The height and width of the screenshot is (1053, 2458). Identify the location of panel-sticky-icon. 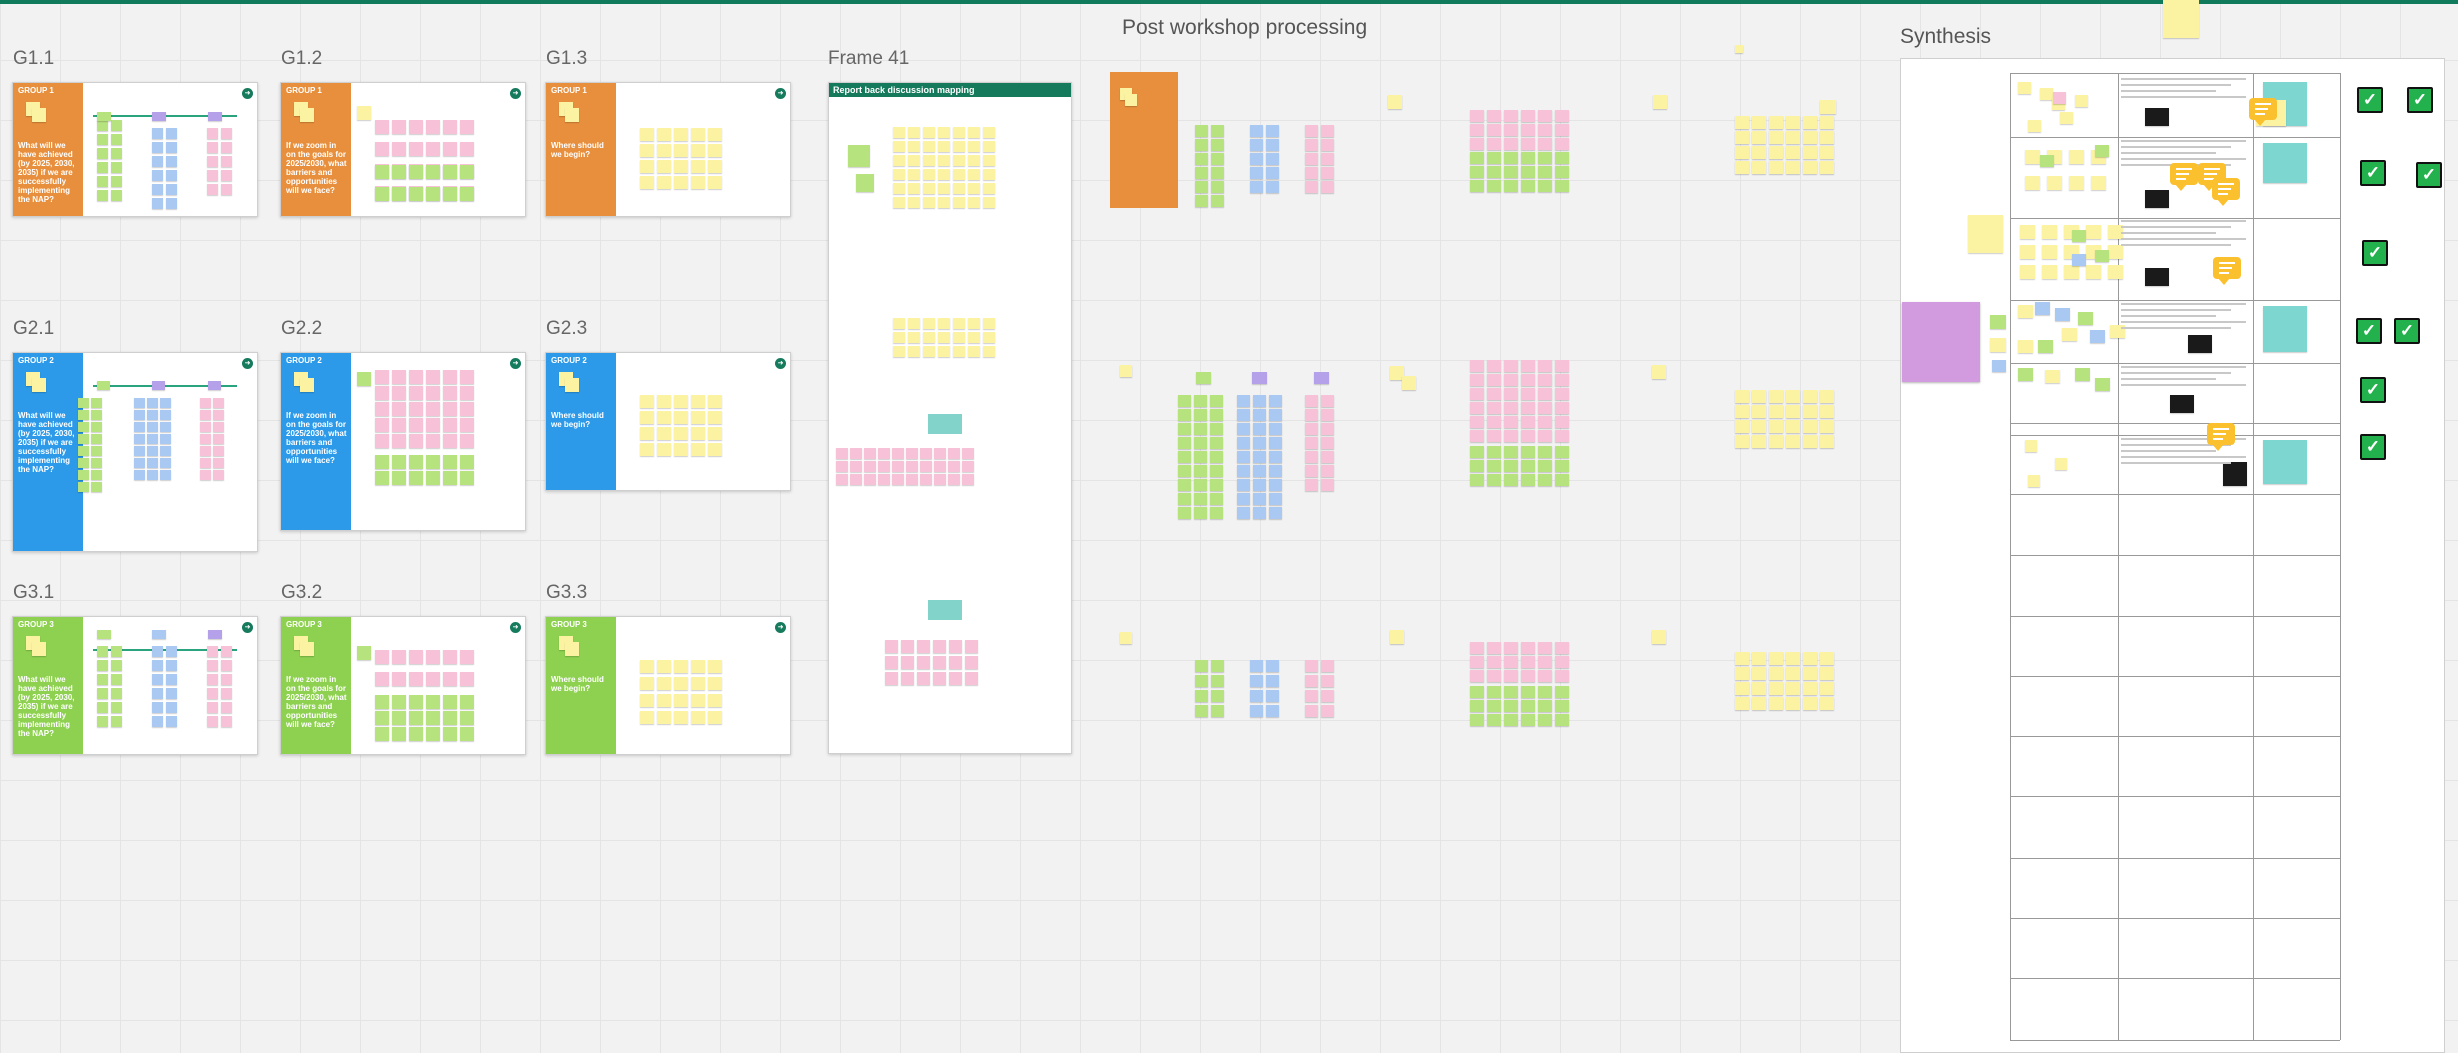
(307, 385).